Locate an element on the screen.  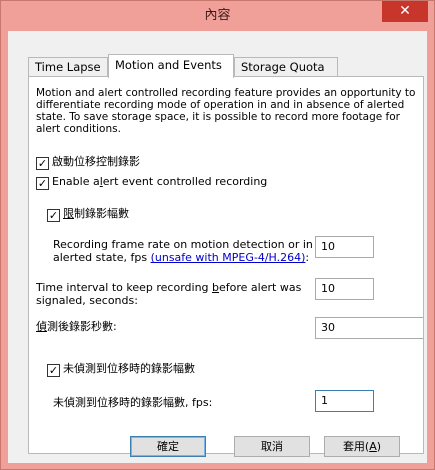
title-bar: 內容 ✕ is located at coordinates (217, 16).